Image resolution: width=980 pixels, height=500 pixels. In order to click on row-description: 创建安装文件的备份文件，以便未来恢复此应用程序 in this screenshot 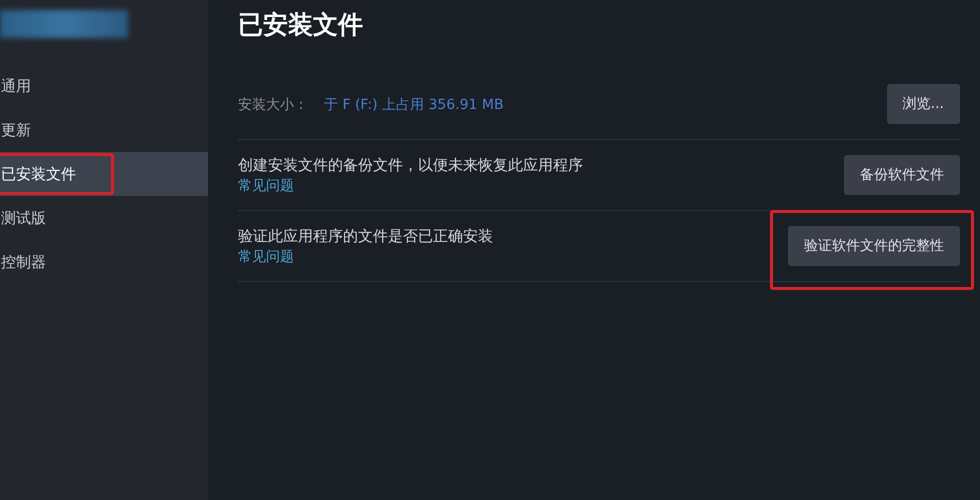, I will do `click(410, 165)`.